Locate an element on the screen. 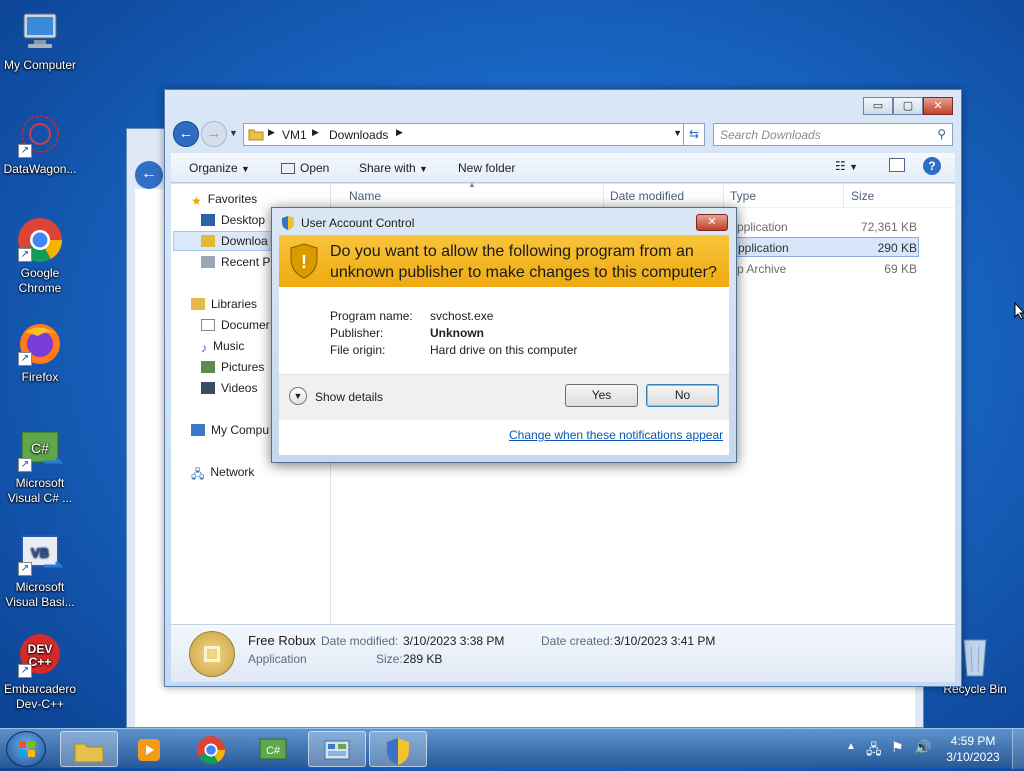 This screenshot has height=771, width=1024. open-button: Open is located at coordinates (305, 168).